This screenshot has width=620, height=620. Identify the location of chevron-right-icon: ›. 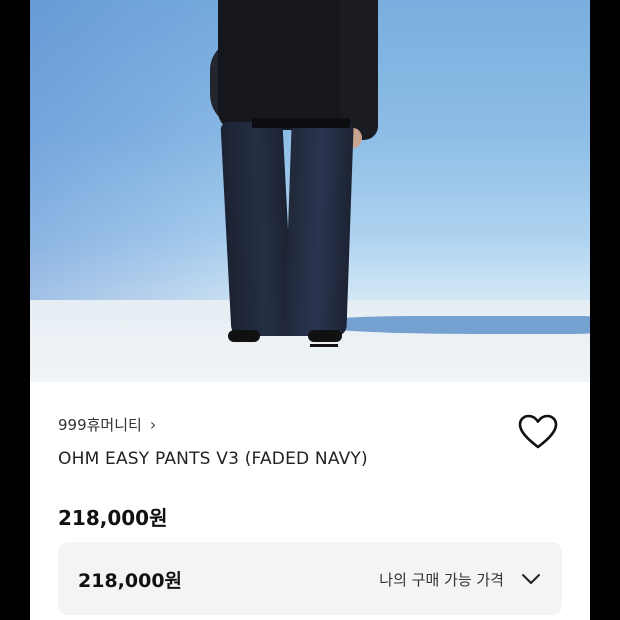
(153, 424).